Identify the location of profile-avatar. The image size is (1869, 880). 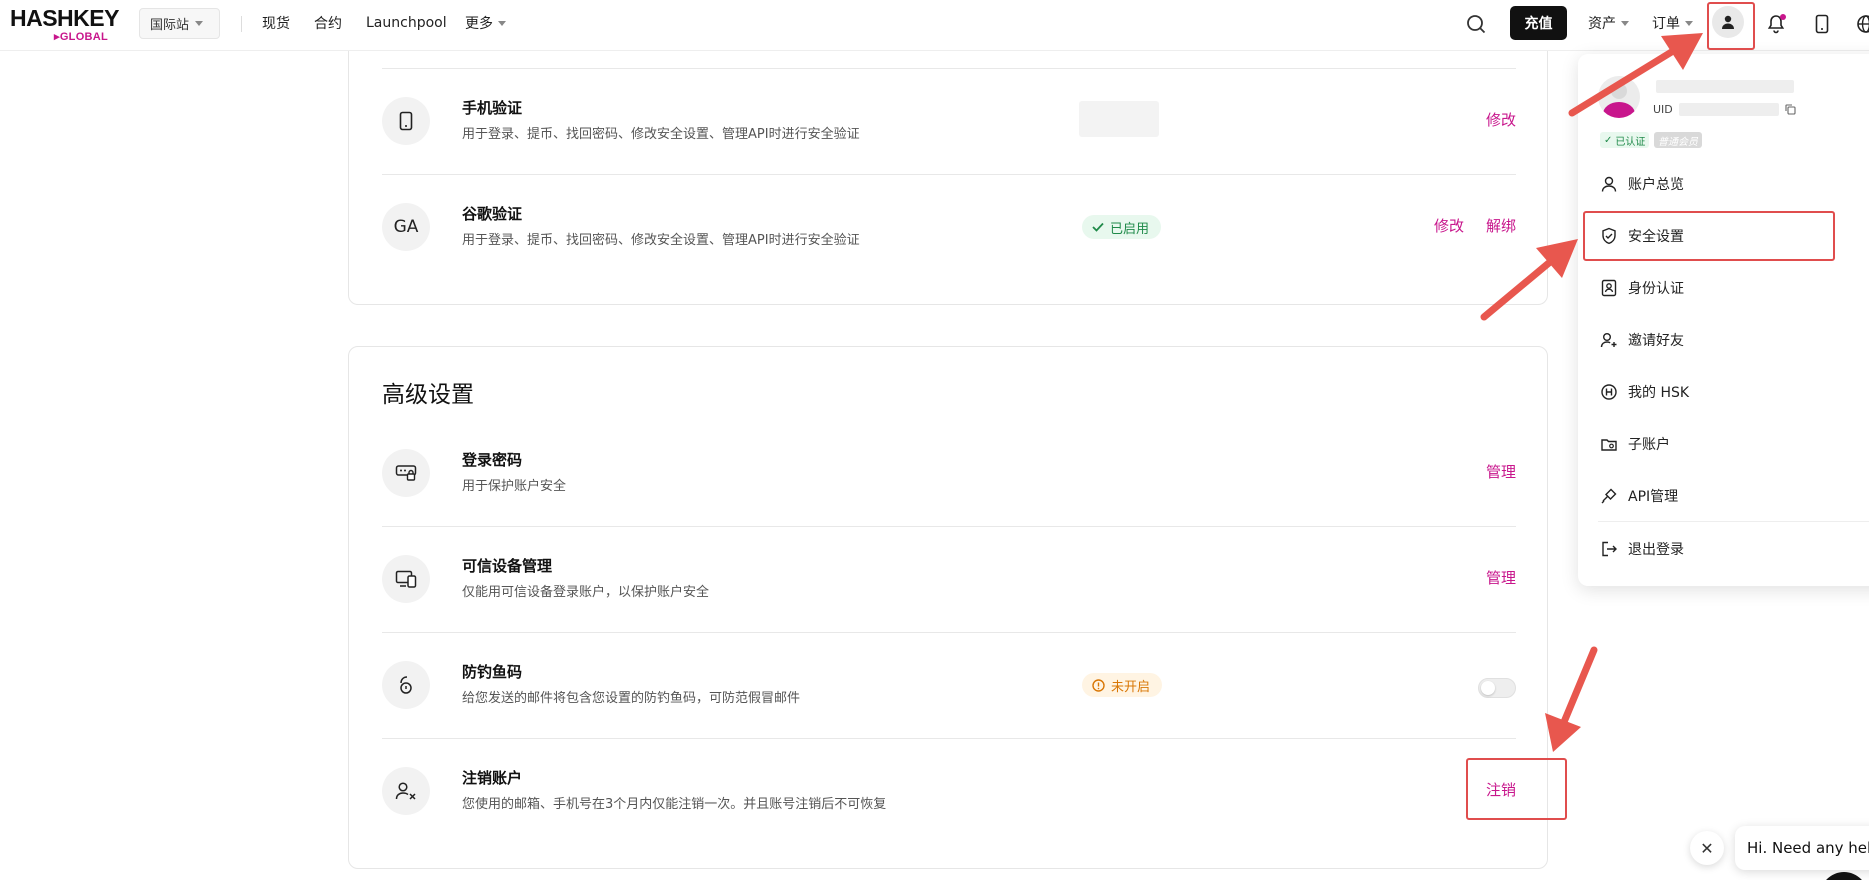
(1619, 97).